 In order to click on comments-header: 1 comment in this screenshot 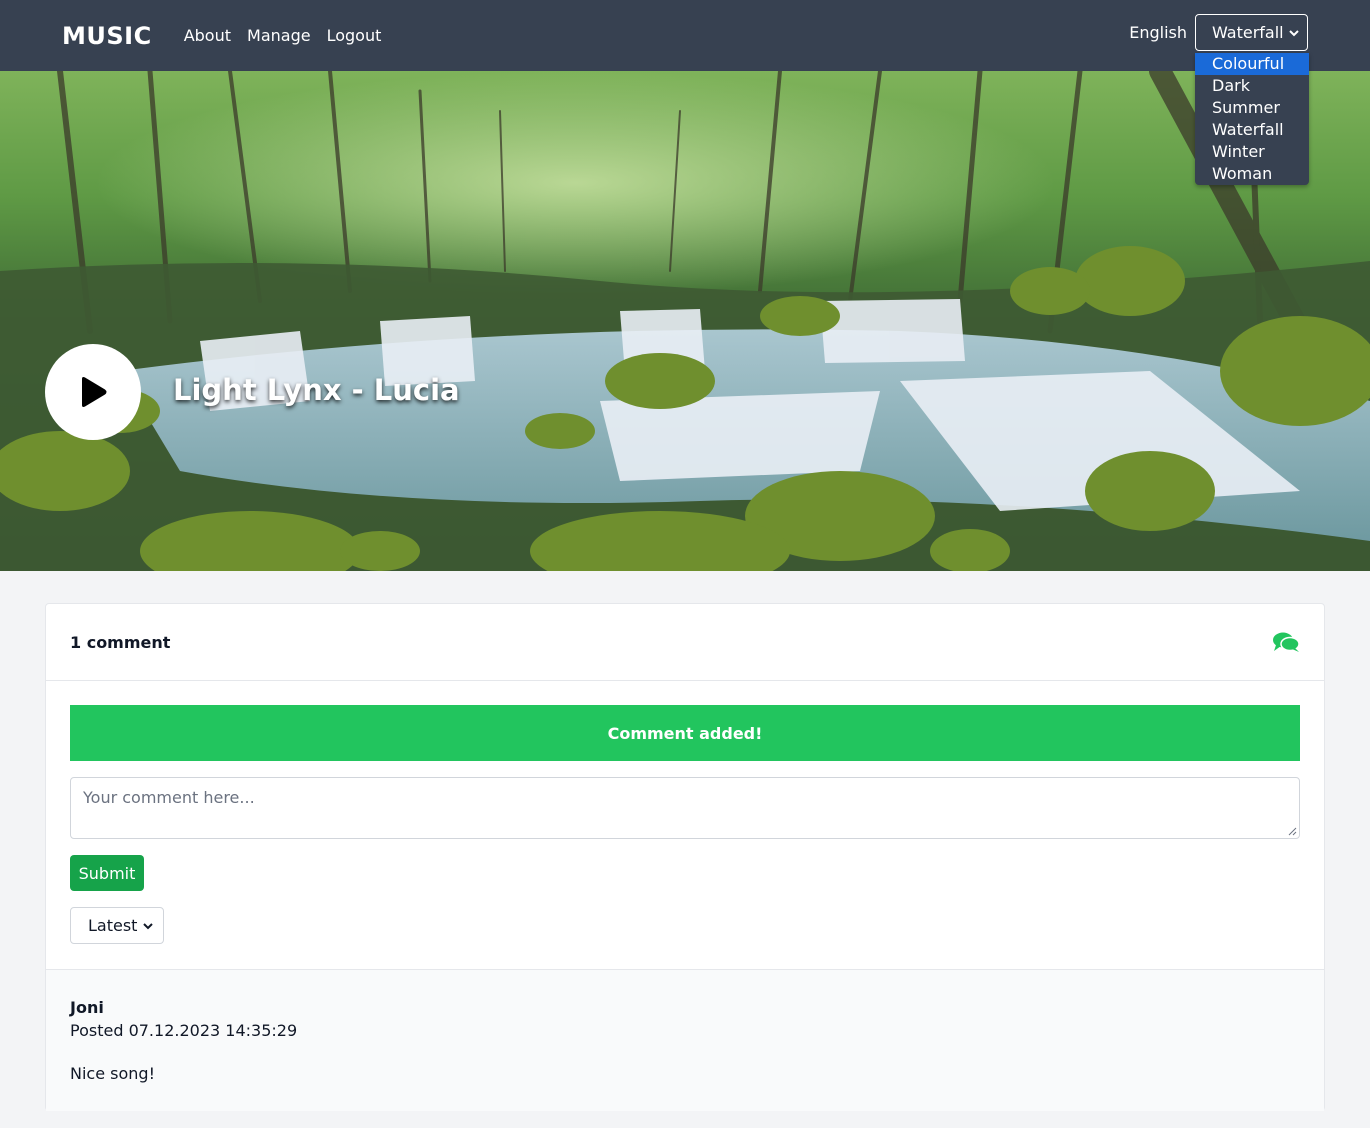, I will do `click(685, 642)`.